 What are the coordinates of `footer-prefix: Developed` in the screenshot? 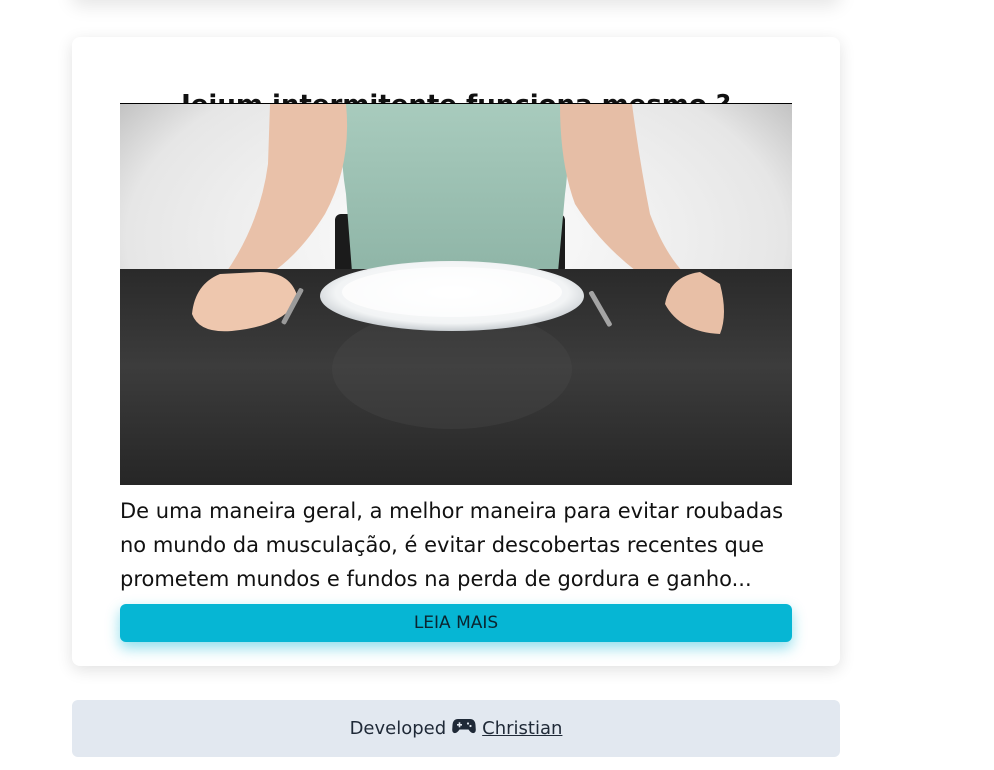 It's located at (398, 728).